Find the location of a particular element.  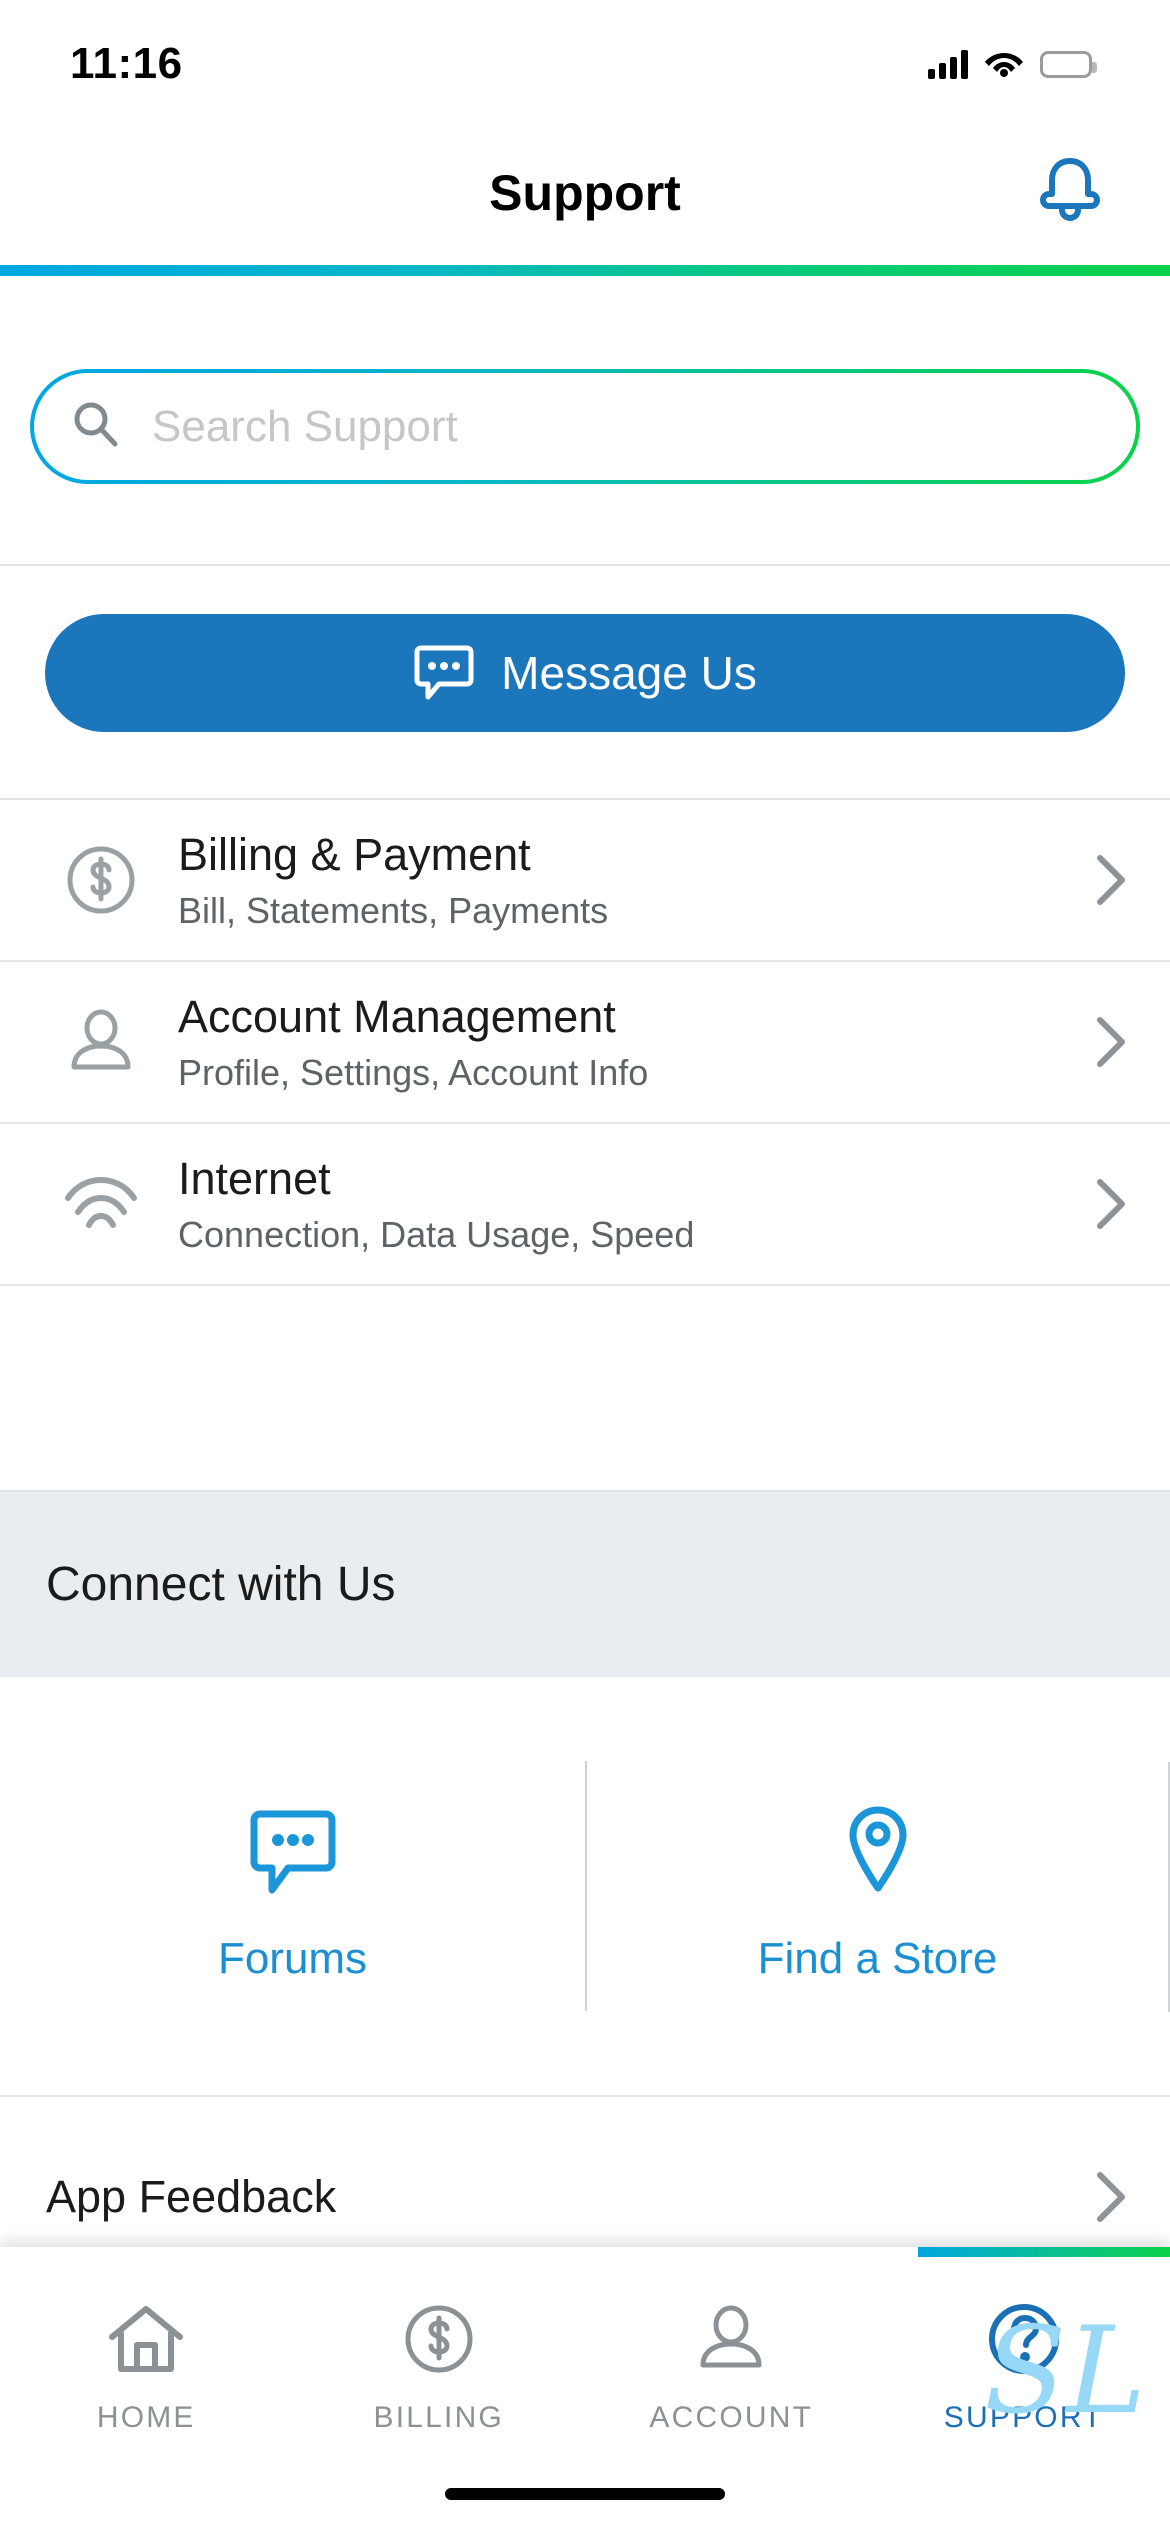

search-icon is located at coordinates (96, 426).